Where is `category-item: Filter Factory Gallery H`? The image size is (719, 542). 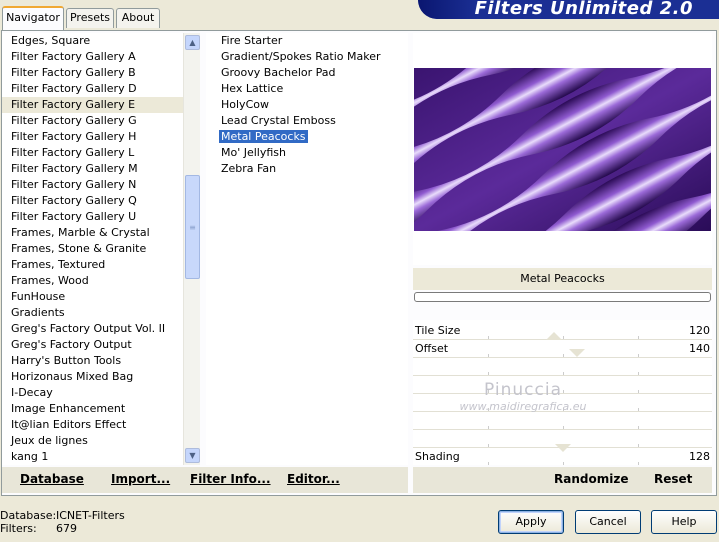
category-item: Filter Factory Gallery H is located at coordinates (92, 137).